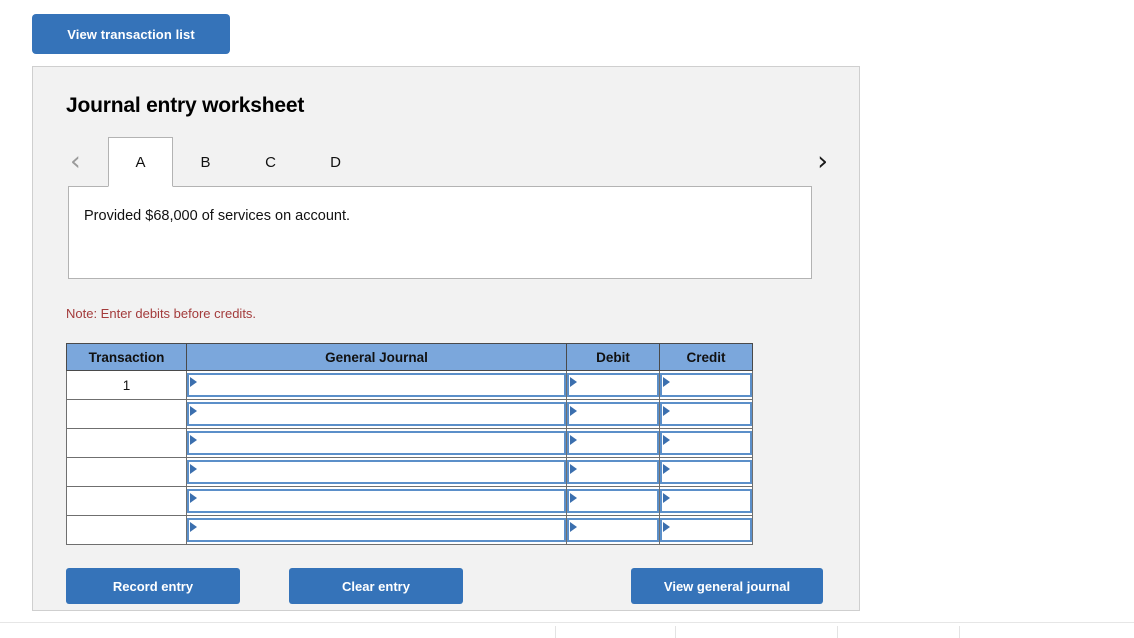  What do you see at coordinates (75, 162) in the screenshot?
I see `chevron-left-icon: ‹` at bounding box center [75, 162].